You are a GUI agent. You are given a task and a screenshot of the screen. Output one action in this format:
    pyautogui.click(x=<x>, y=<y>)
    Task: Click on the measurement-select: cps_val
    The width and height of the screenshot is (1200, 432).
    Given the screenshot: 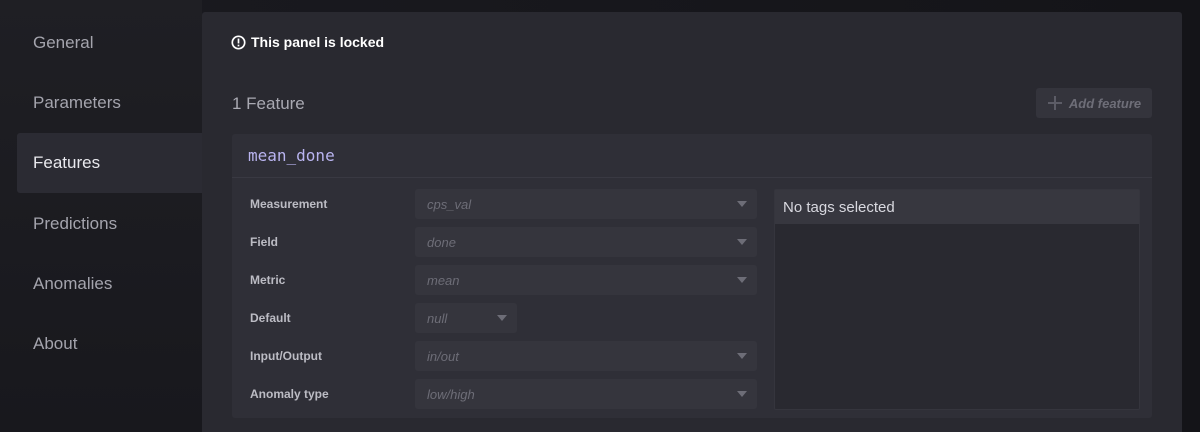 What is the action you would take?
    pyautogui.click(x=586, y=204)
    